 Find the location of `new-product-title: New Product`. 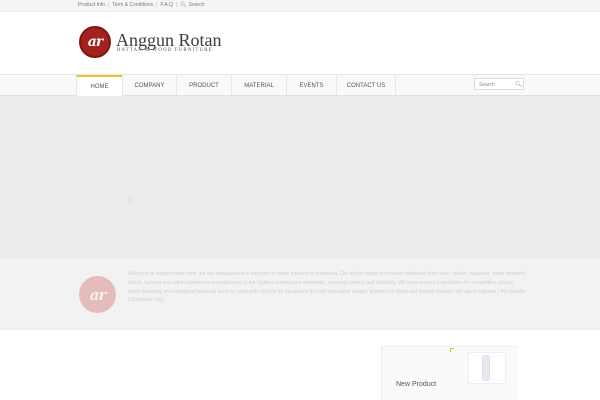

new-product-title: New Product is located at coordinates (416, 384).